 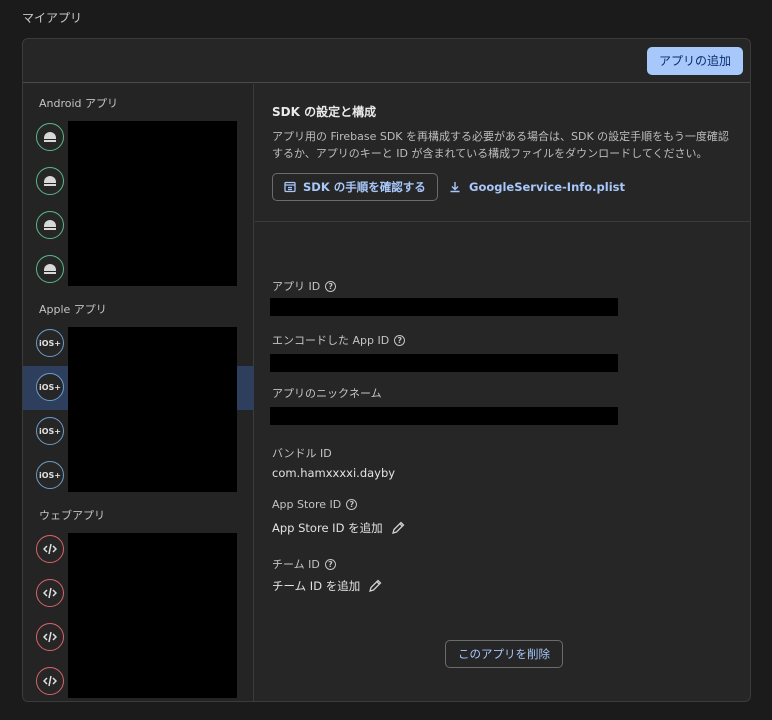 What do you see at coordinates (73, 309) in the screenshot?
I see `apple-section-title: Apple アプリ` at bounding box center [73, 309].